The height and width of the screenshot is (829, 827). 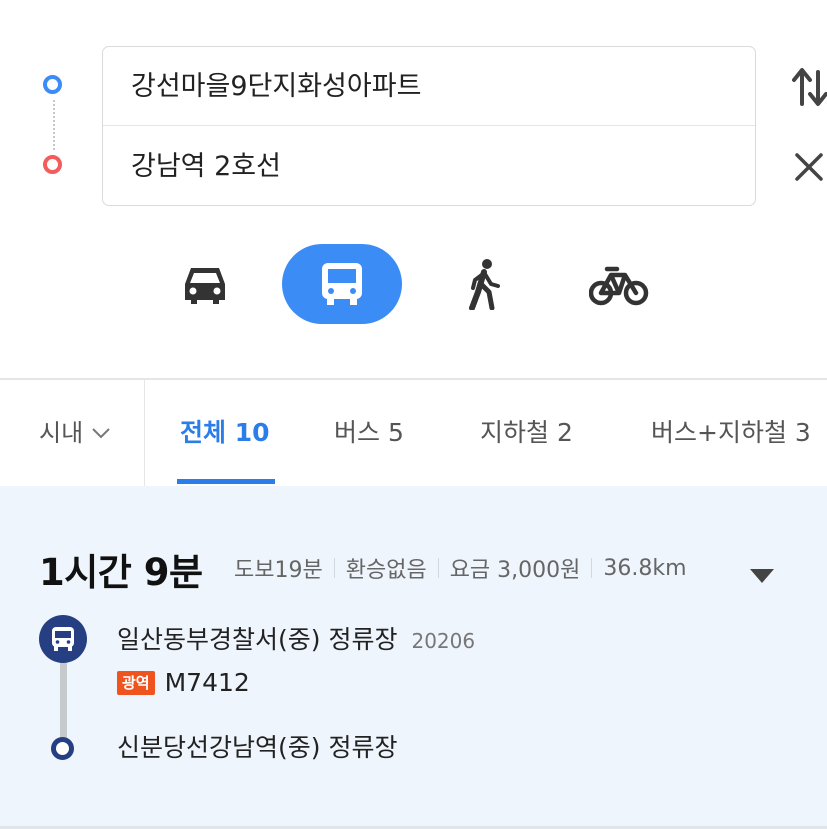 I want to click on swap-icon, so click(x=809, y=87).